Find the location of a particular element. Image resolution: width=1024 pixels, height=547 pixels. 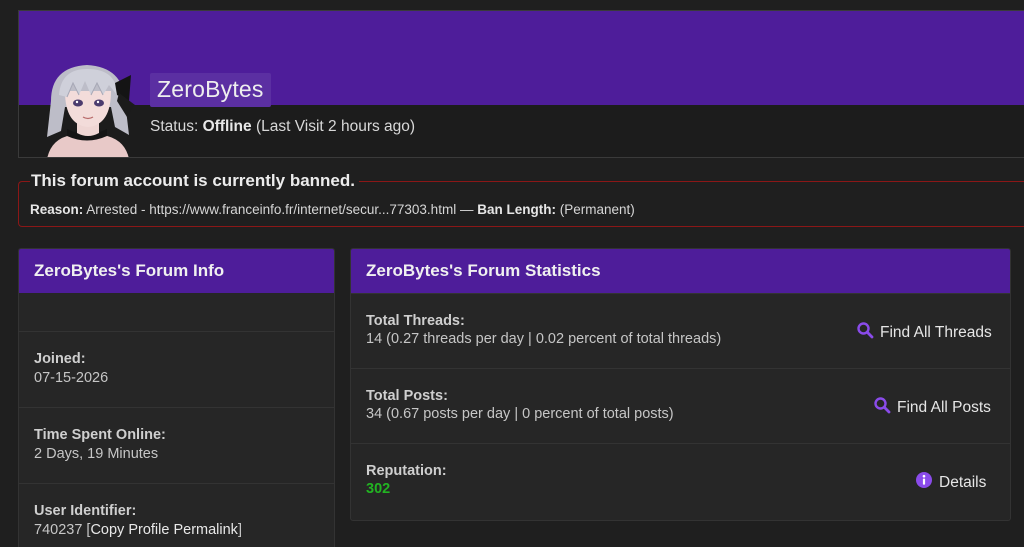

username-highlight: ZeroBytes is located at coordinates (210, 90).